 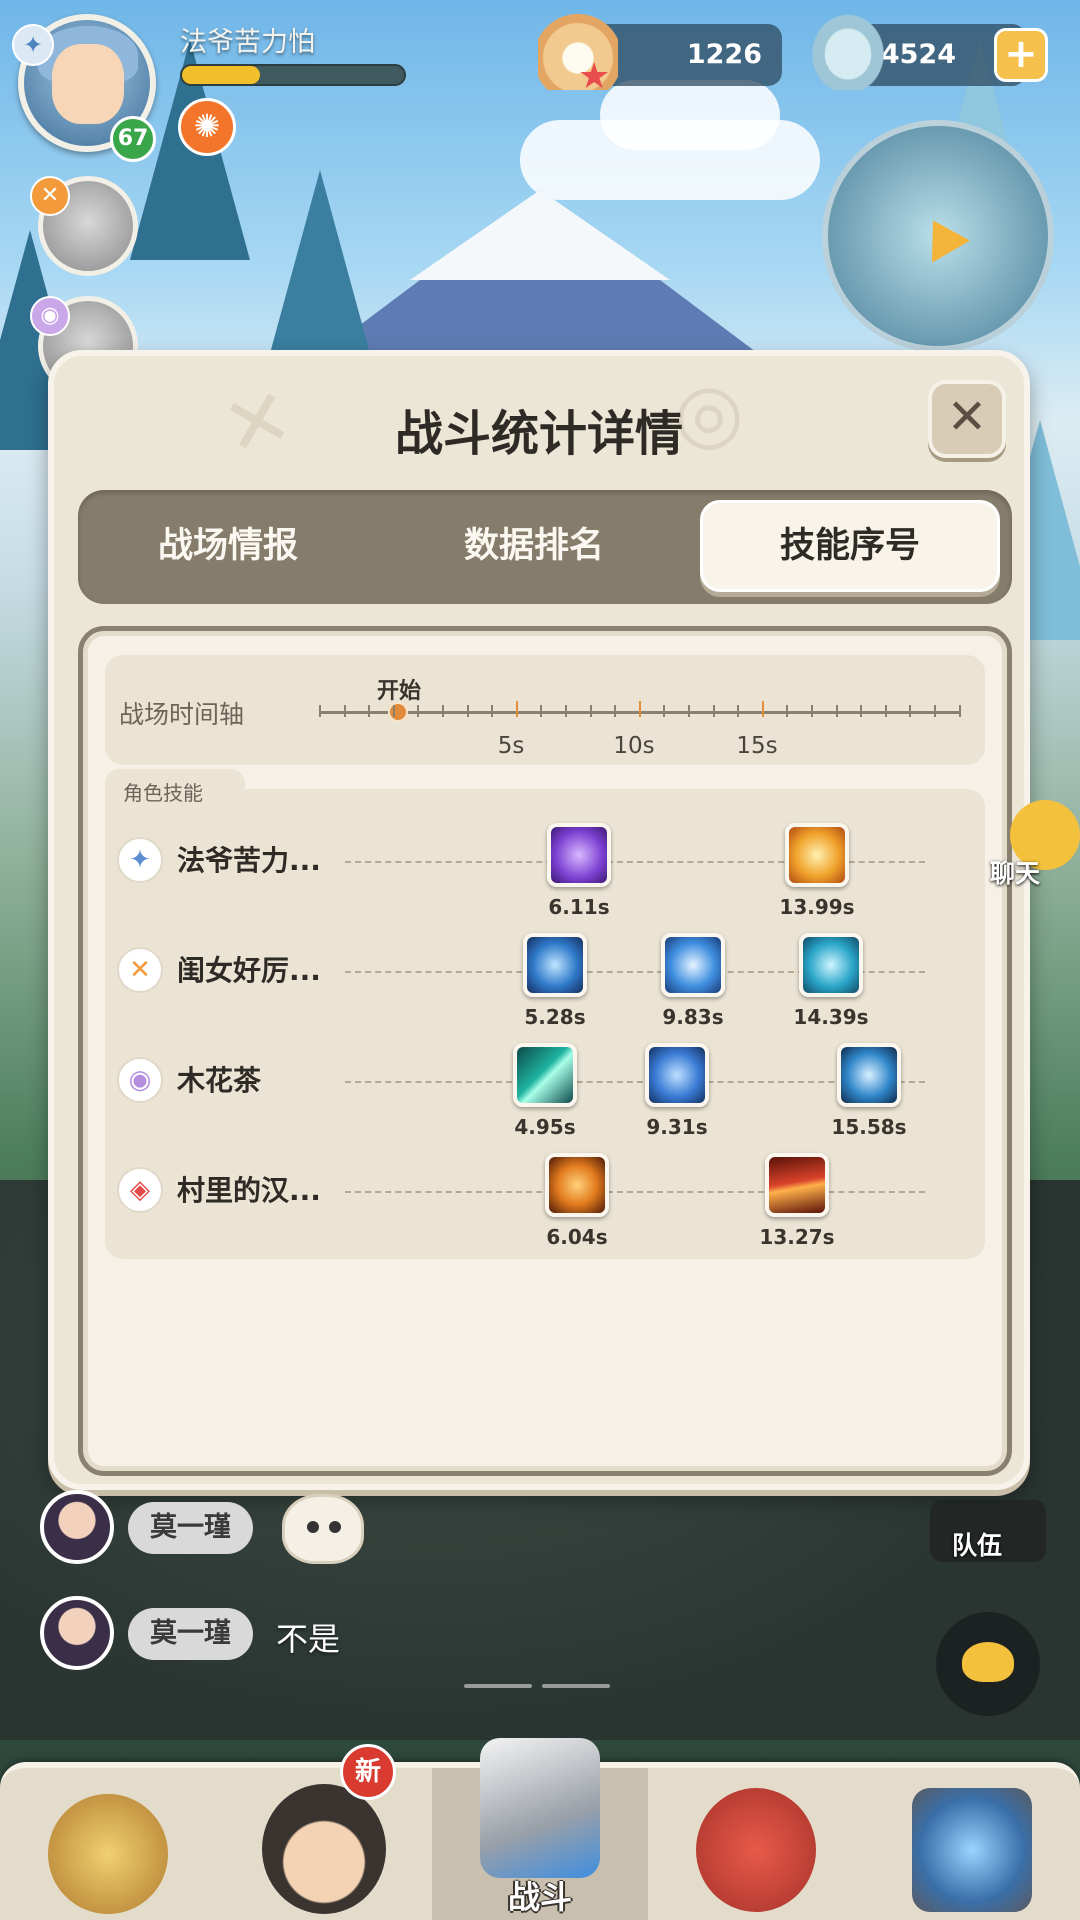 I want to click on nav-pet, so click(x=756, y=1844).